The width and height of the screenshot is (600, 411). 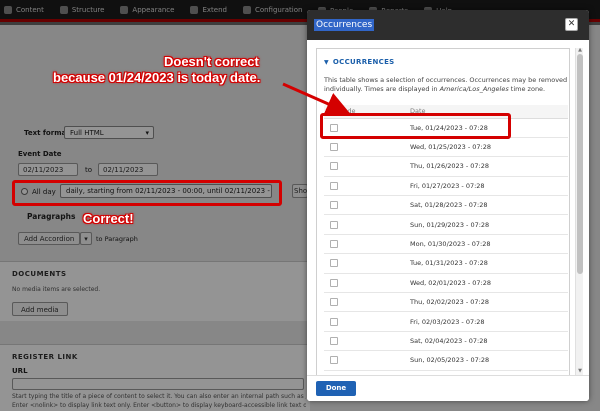 I want to click on dialog-scrollbar: ▲ ▼, so click(x=579, y=211).